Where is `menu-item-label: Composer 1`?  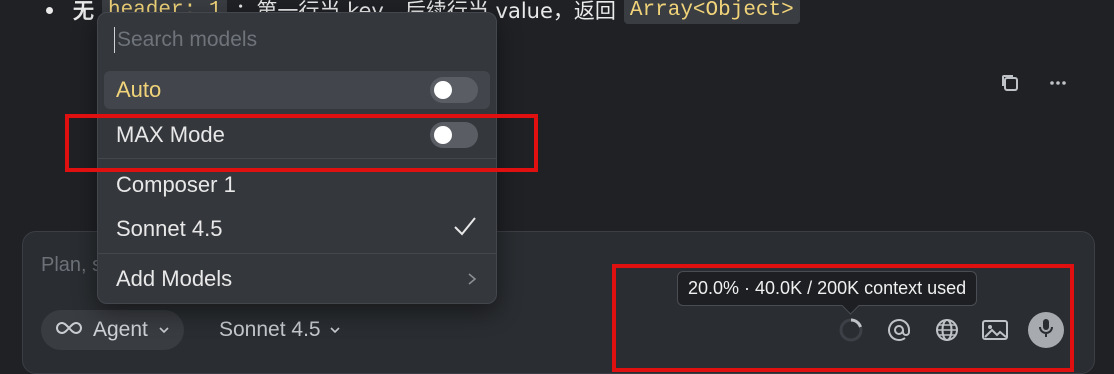 menu-item-label: Composer 1 is located at coordinates (176, 184).